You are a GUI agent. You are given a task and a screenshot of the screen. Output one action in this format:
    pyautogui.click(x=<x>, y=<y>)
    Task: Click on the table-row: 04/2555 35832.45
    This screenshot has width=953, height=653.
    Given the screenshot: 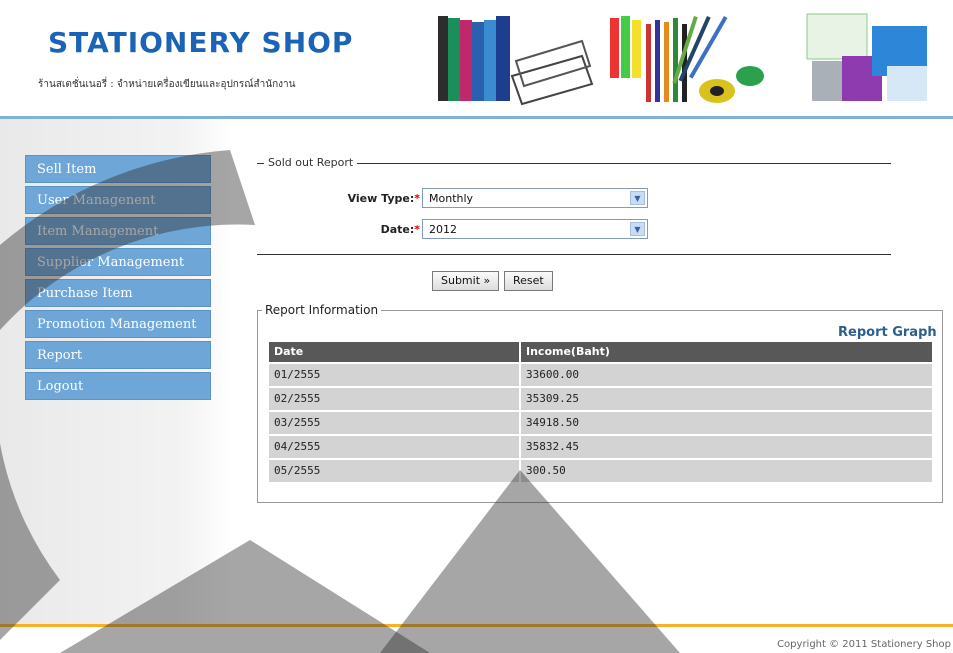 What is the action you would take?
    pyautogui.click(x=600, y=447)
    